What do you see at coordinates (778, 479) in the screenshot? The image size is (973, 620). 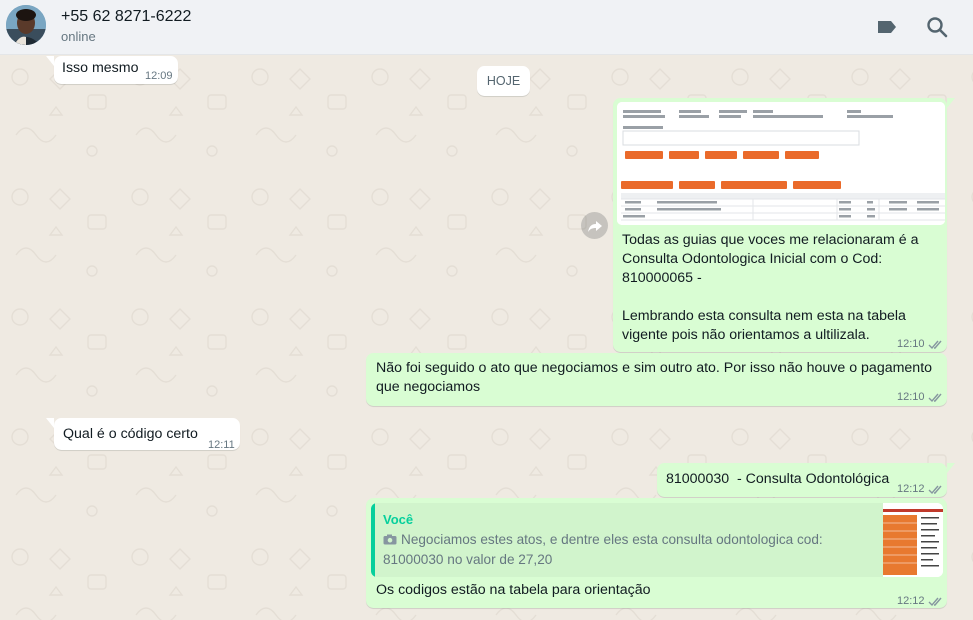 I see `message-text: 81000030 - Consulta Odontológica` at bounding box center [778, 479].